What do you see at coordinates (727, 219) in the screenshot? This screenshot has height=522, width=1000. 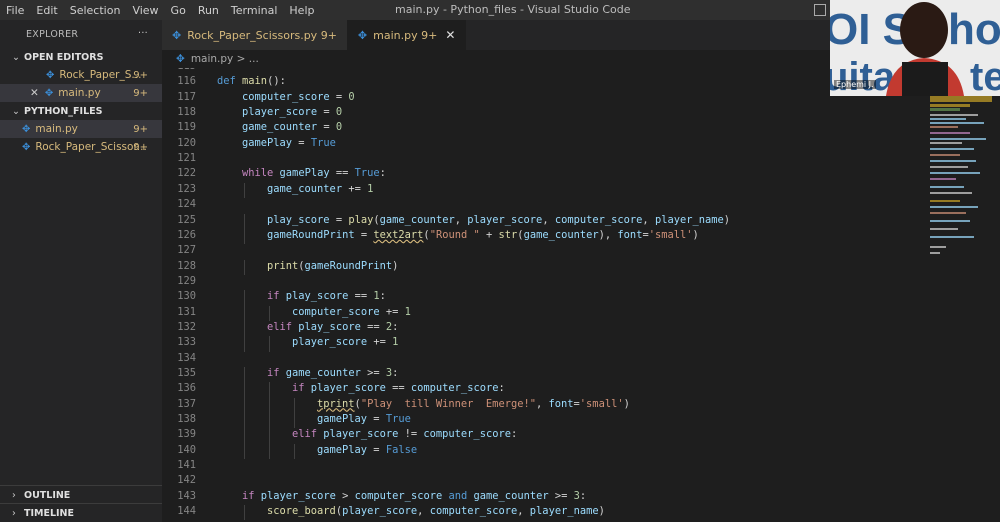 I see `code-token: )` at bounding box center [727, 219].